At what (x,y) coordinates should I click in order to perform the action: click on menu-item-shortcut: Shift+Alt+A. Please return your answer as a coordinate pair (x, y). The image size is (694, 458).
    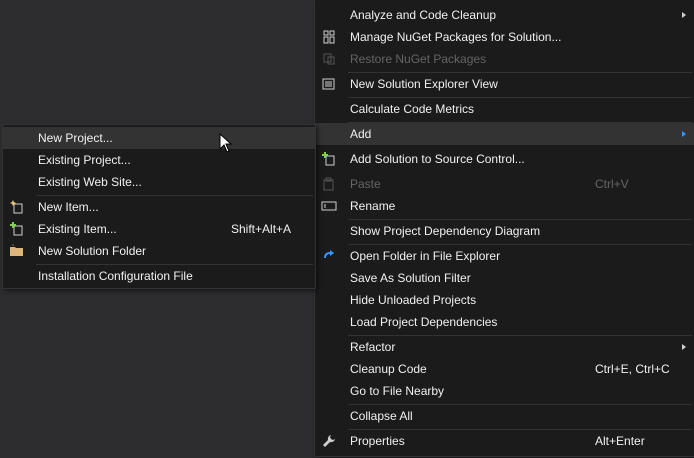
    Looking at the image, I should click on (261, 229).